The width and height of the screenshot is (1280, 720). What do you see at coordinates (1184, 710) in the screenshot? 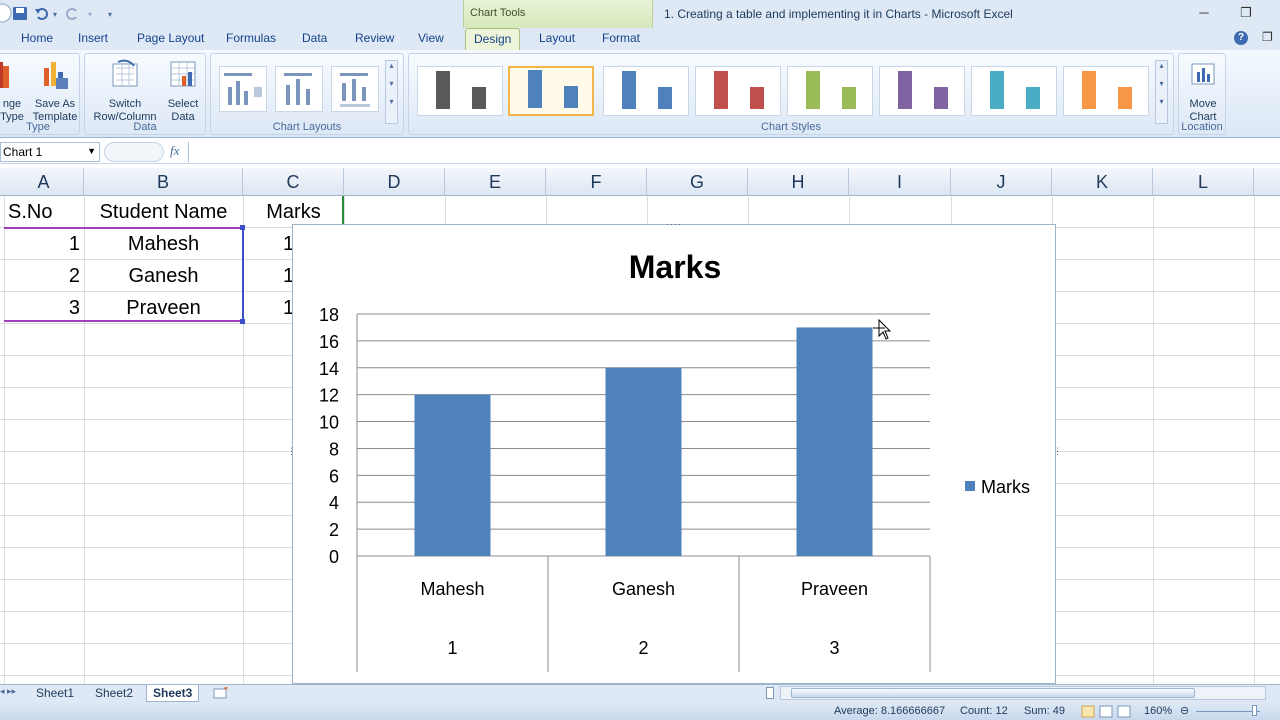
I see `zoom-out-icon: ⊖` at bounding box center [1184, 710].